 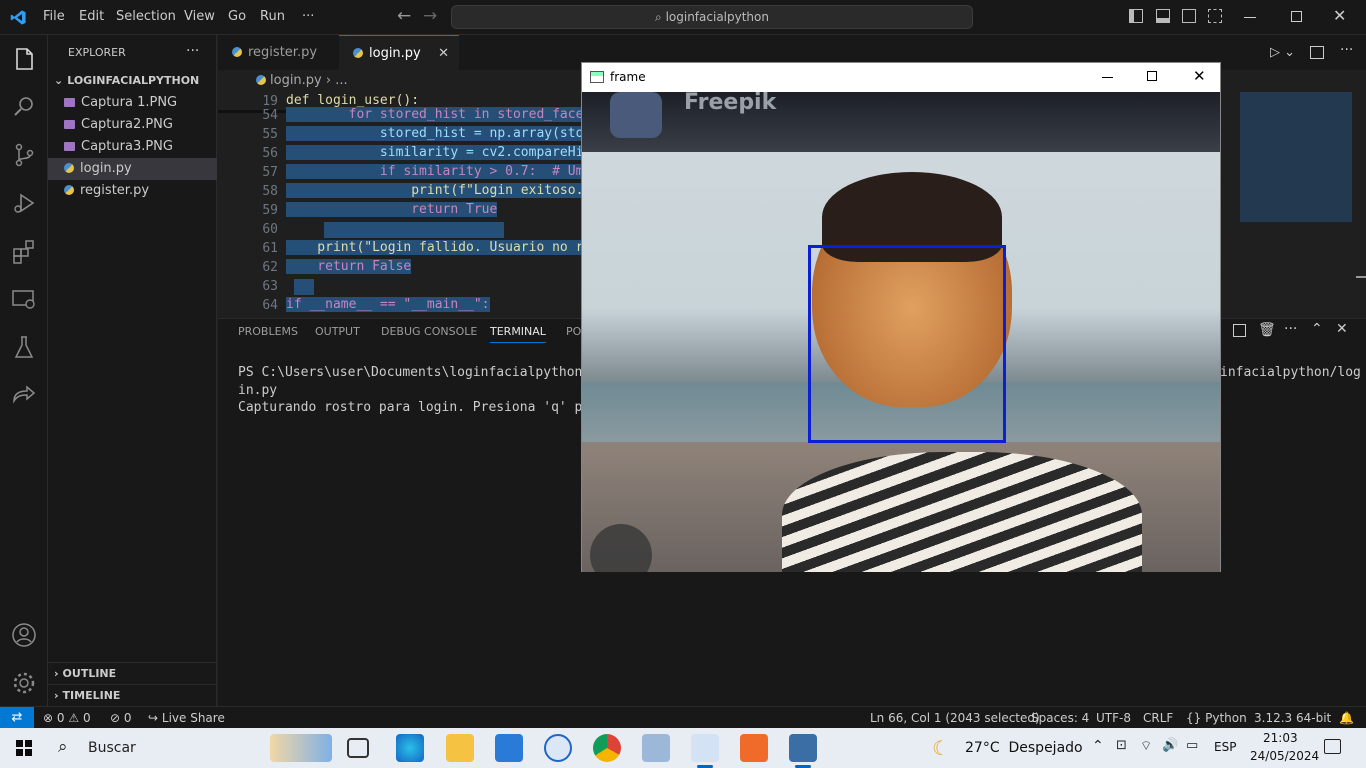 I want to click on battery-icon: ▭, so click(x=1192, y=745).